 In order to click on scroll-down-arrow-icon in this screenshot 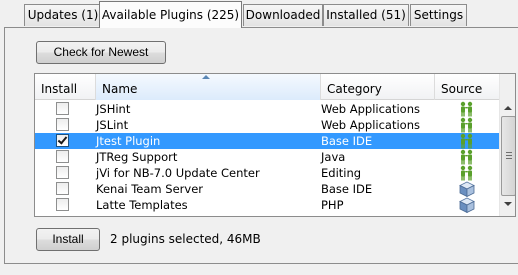, I will do `click(508, 204)`.